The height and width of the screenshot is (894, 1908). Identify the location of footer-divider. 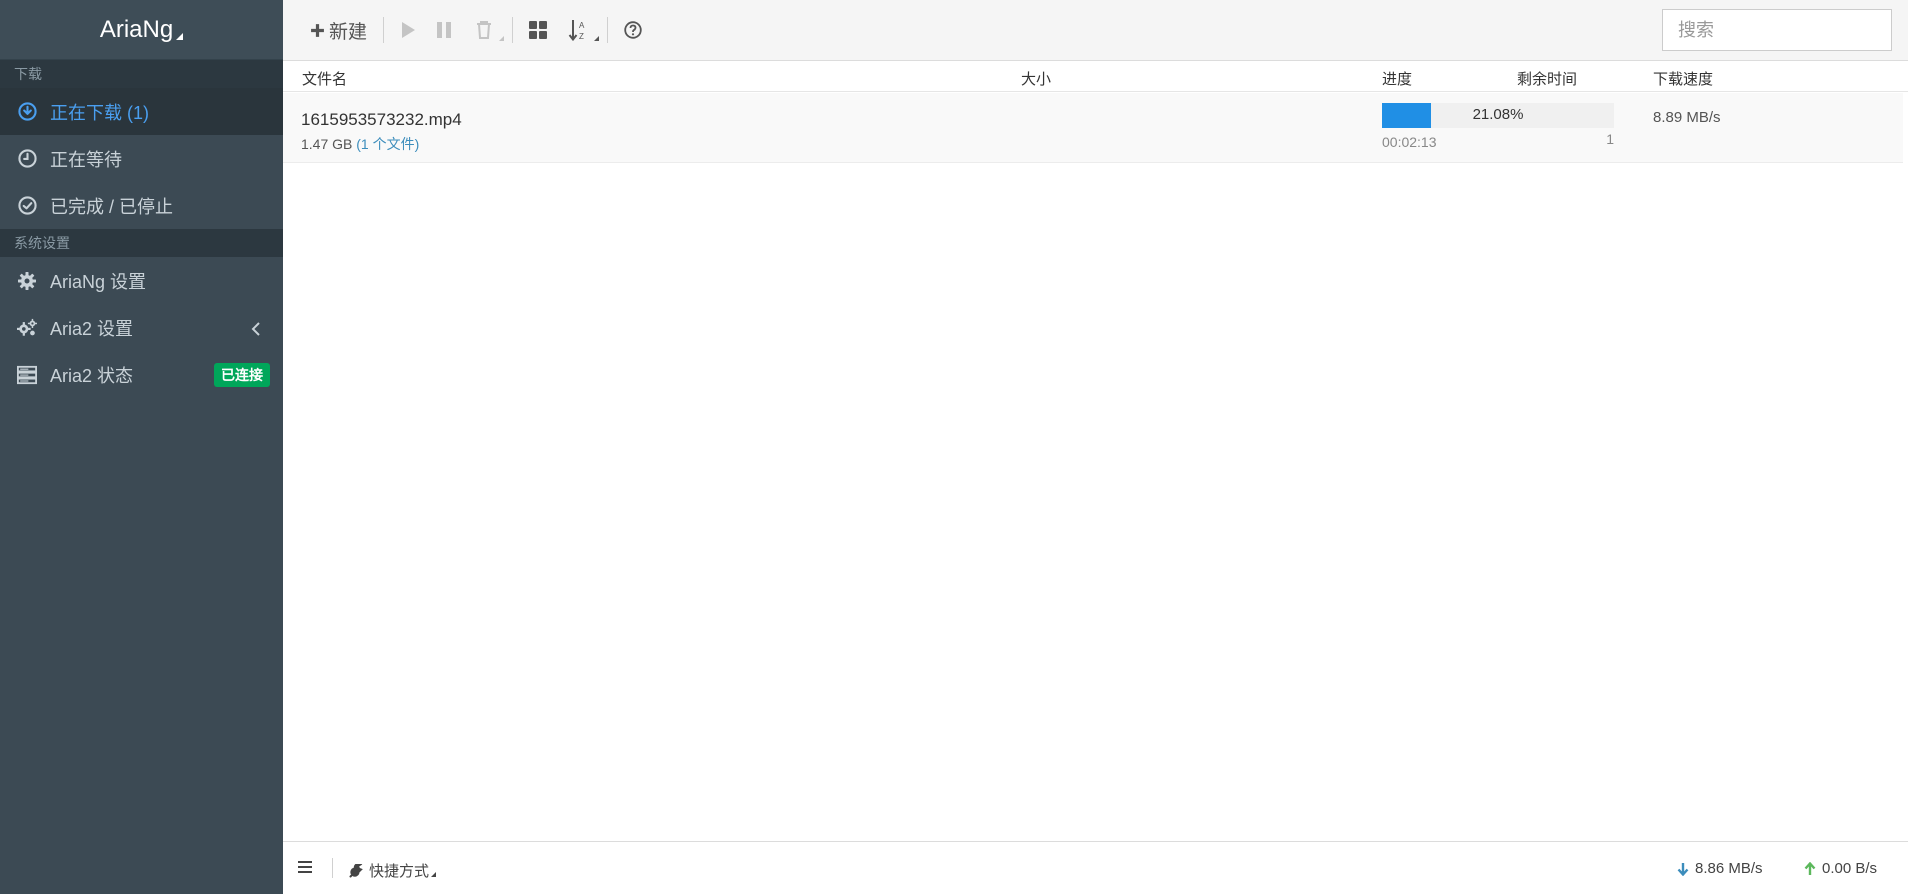
(332, 868).